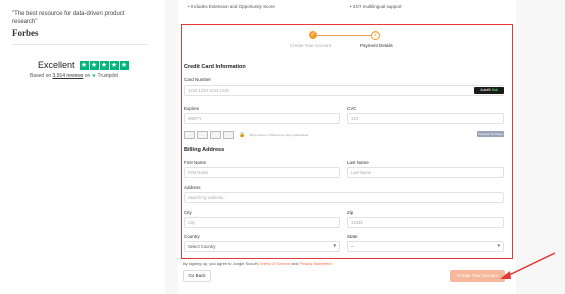 This screenshot has width=565, height=294. I want to click on autofill-link-button: Autofill link, so click(489, 90).